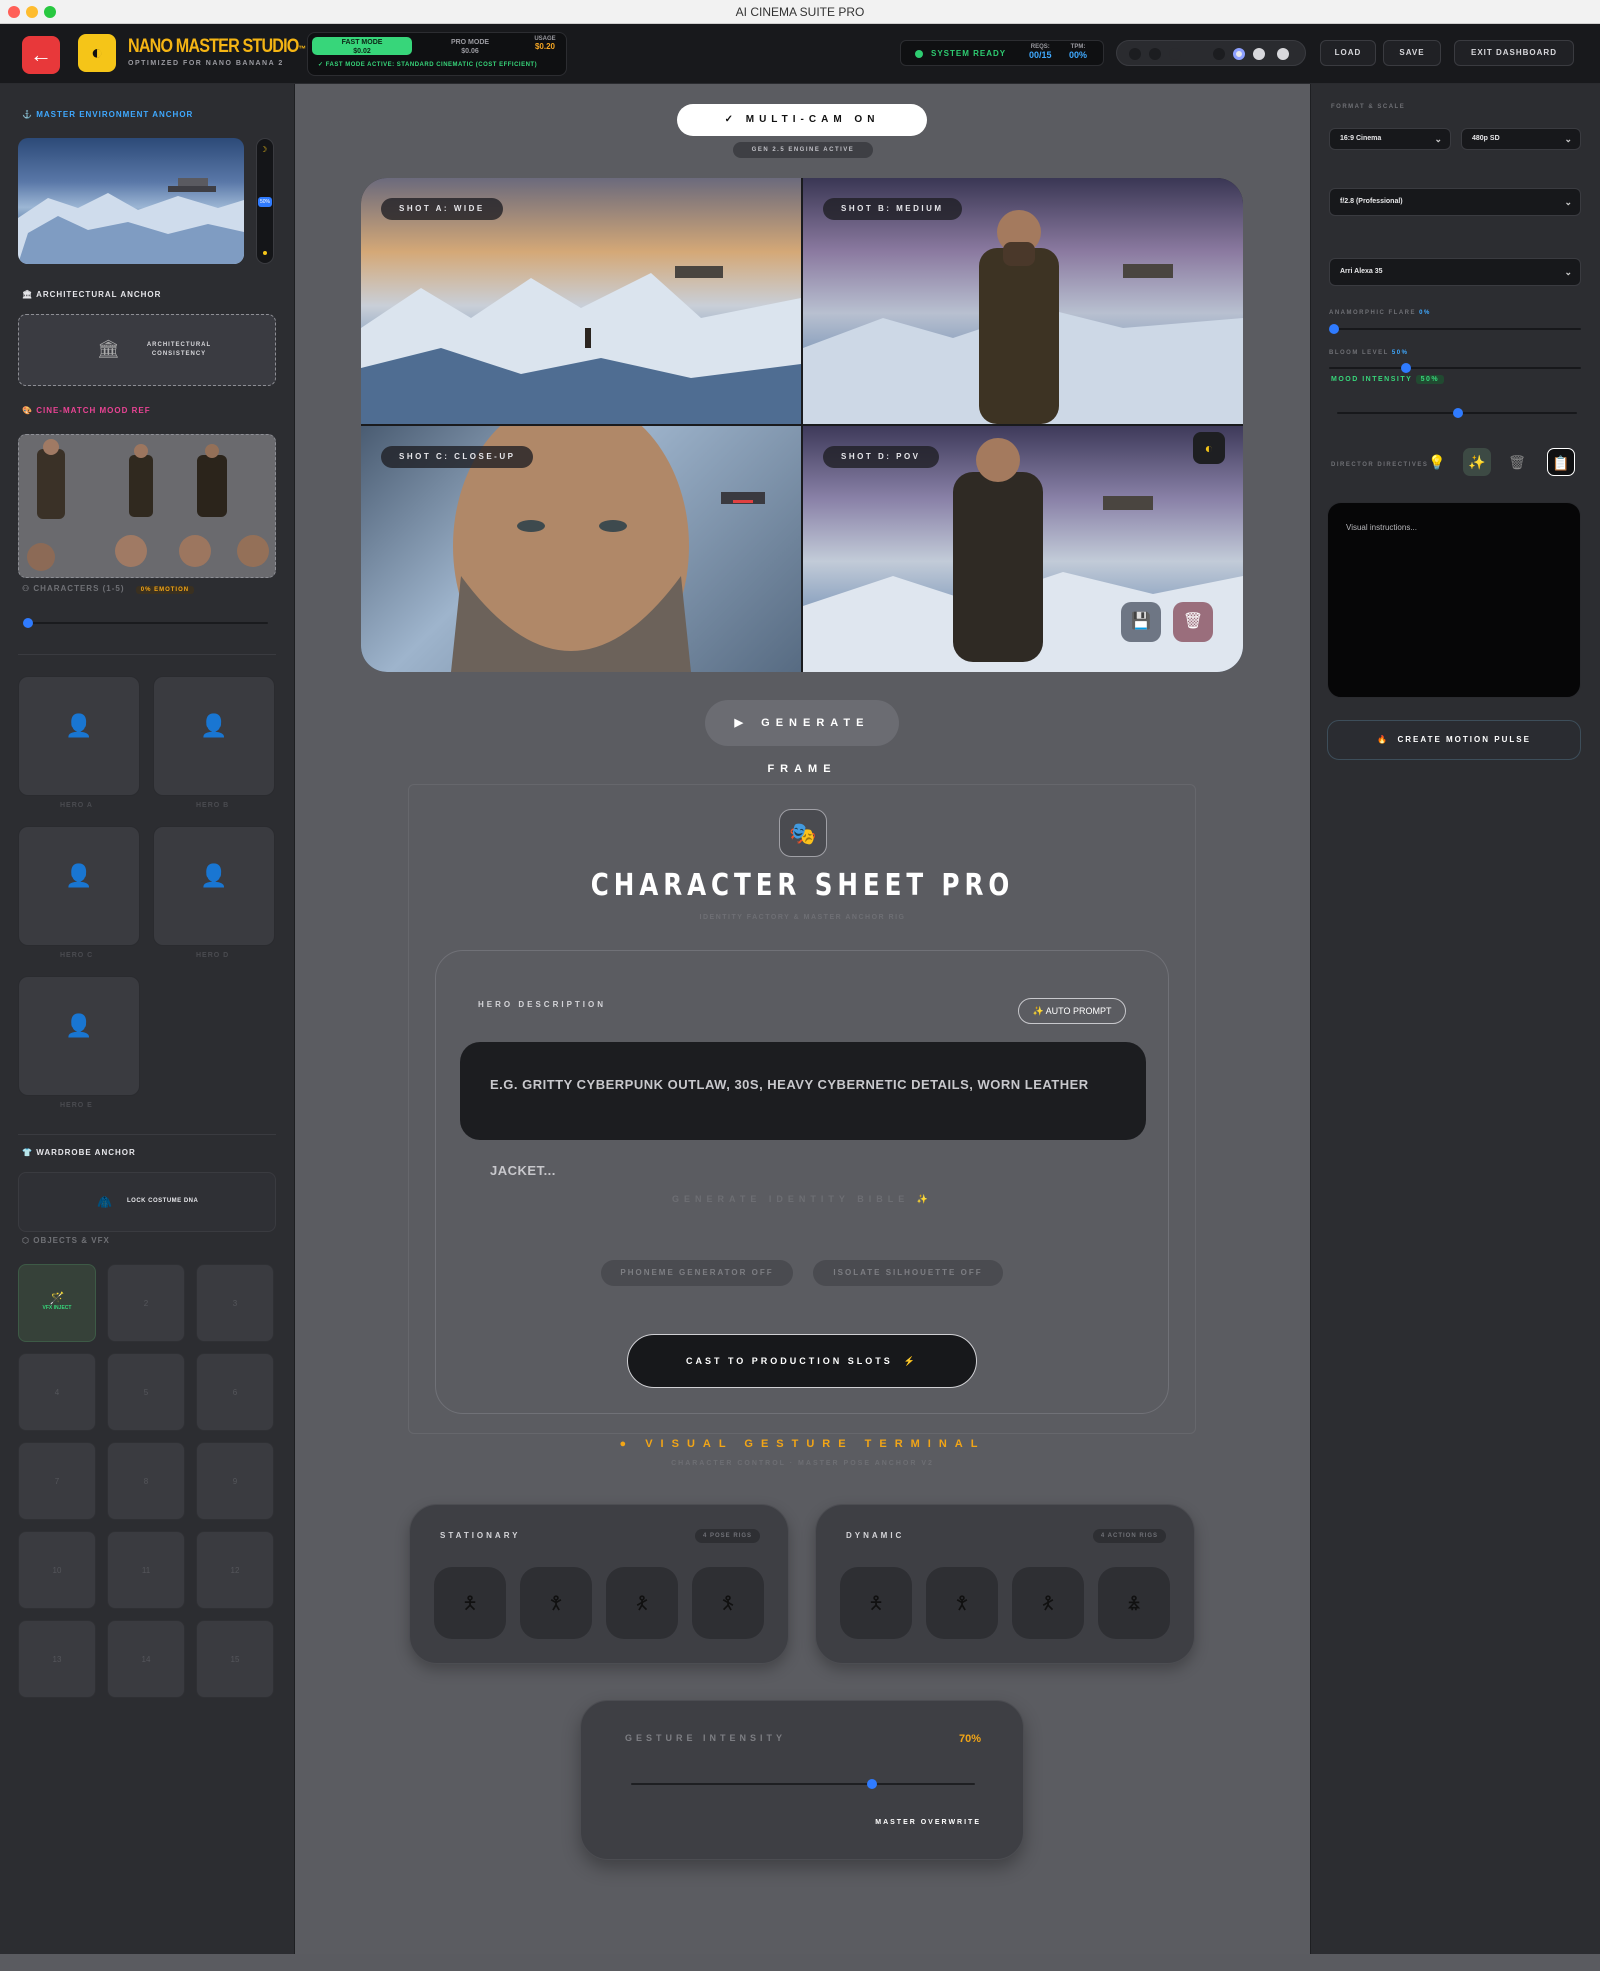 Image resolution: width=1600 pixels, height=1971 pixels. Describe the element at coordinates (803, 833) in the screenshot. I see `masks-icon: 🎭` at that location.